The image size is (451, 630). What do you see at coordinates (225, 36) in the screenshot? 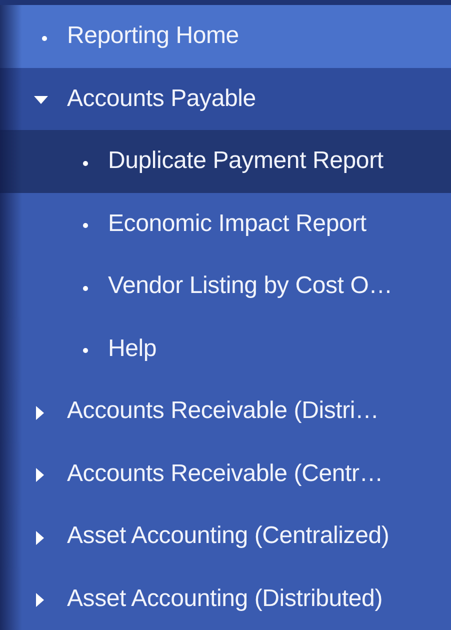
I see `tree-item: Reporting Home` at bounding box center [225, 36].